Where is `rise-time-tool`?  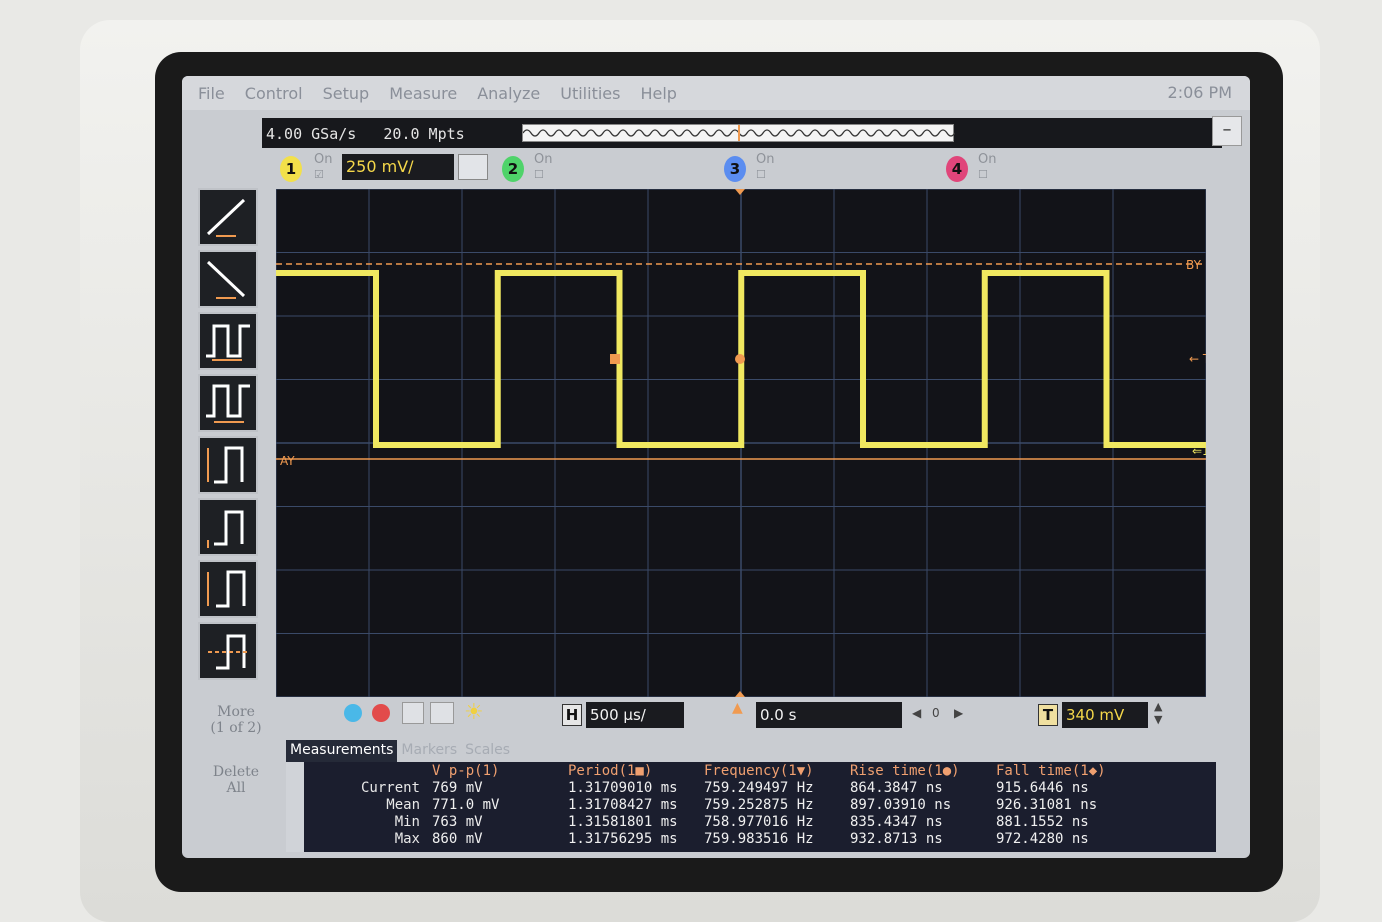
rise-time-tool is located at coordinates (228, 217).